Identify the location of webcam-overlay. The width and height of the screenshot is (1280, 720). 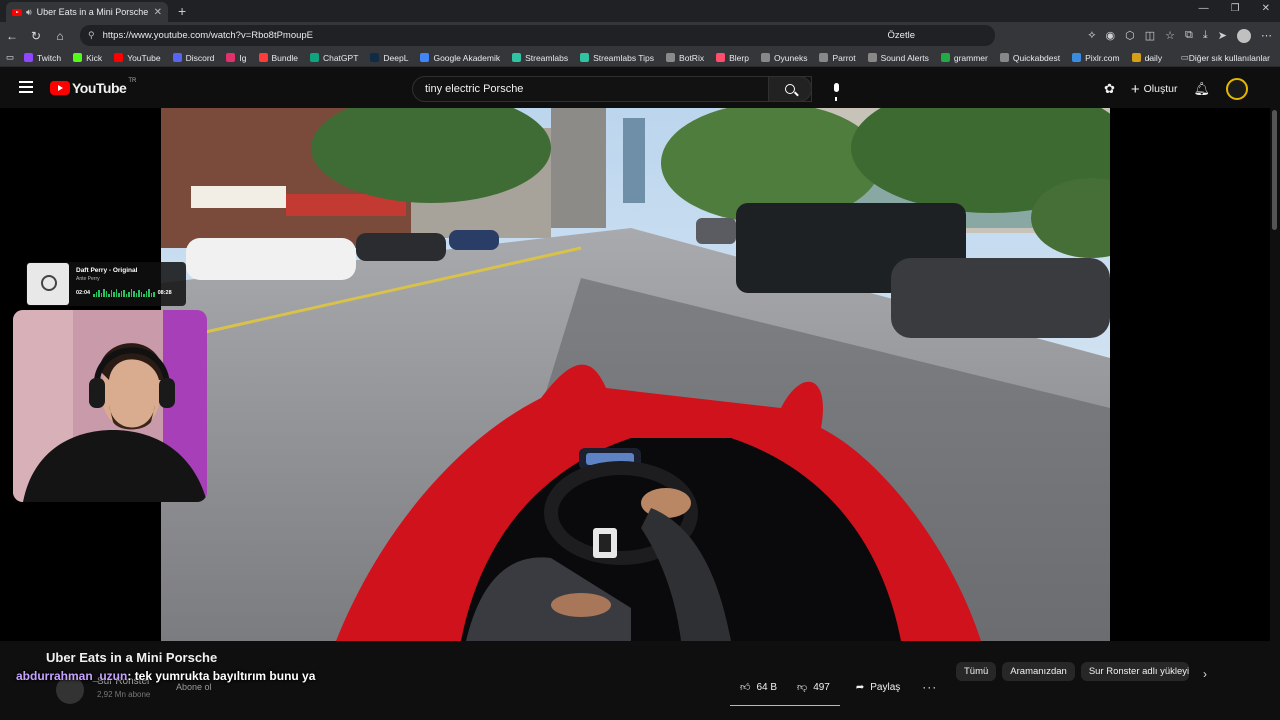
(110, 406).